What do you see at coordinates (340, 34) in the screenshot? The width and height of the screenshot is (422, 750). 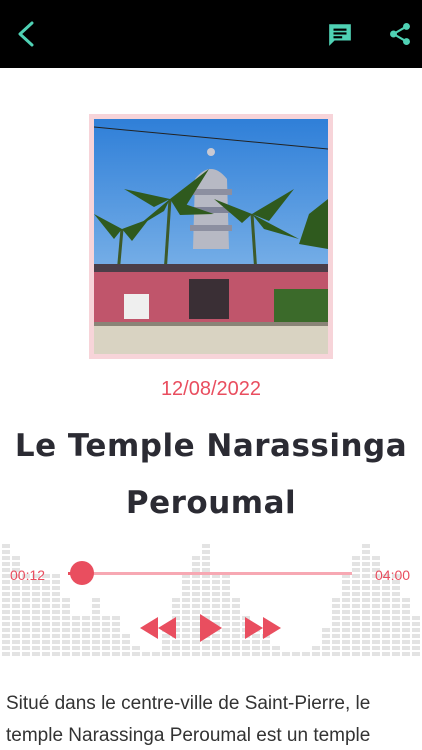 I see `comment-button` at bounding box center [340, 34].